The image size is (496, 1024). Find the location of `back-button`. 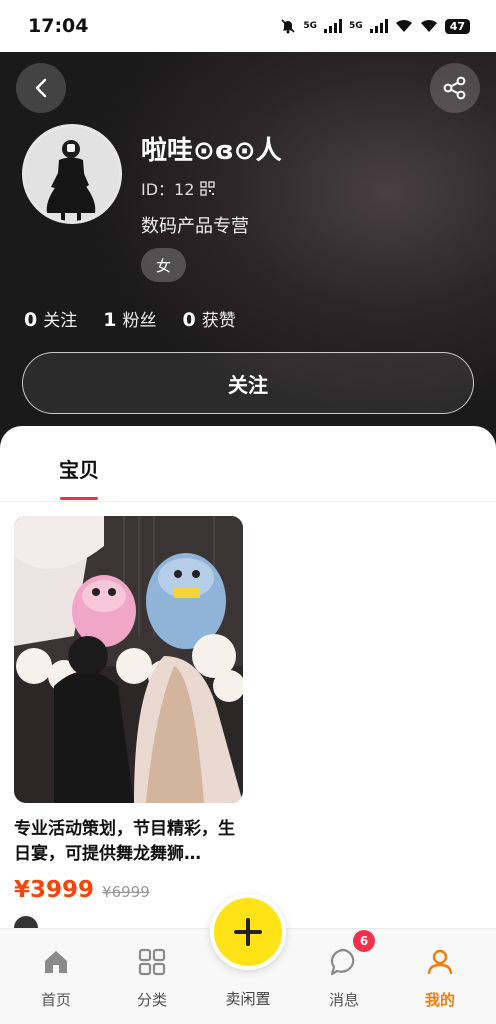

back-button is located at coordinates (41, 88).